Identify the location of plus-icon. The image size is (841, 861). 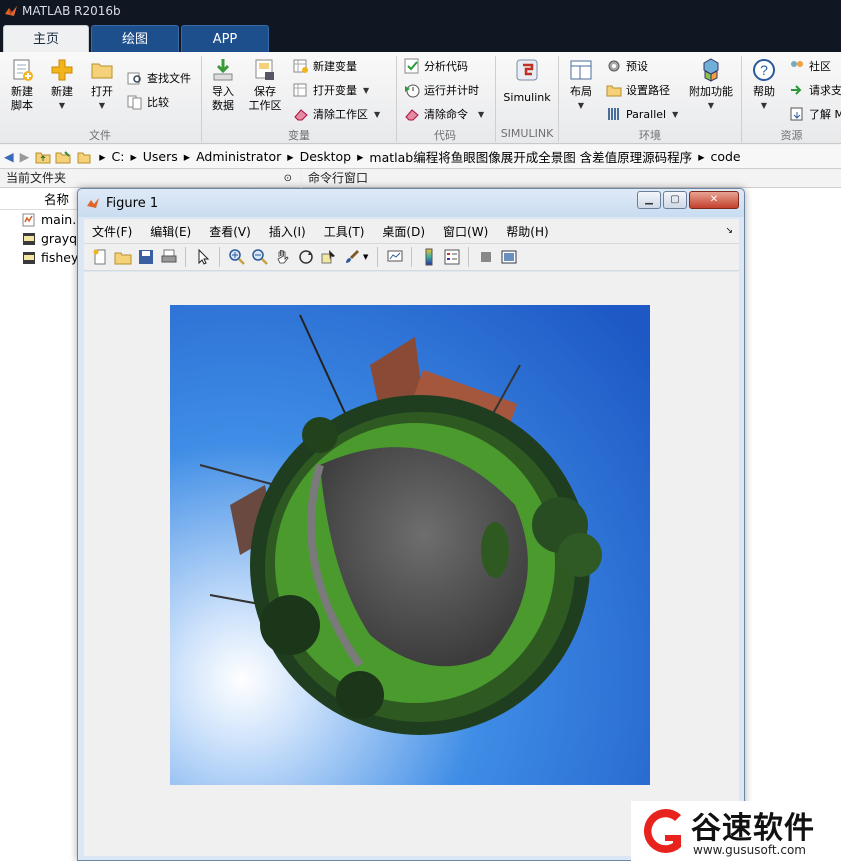
(62, 70).